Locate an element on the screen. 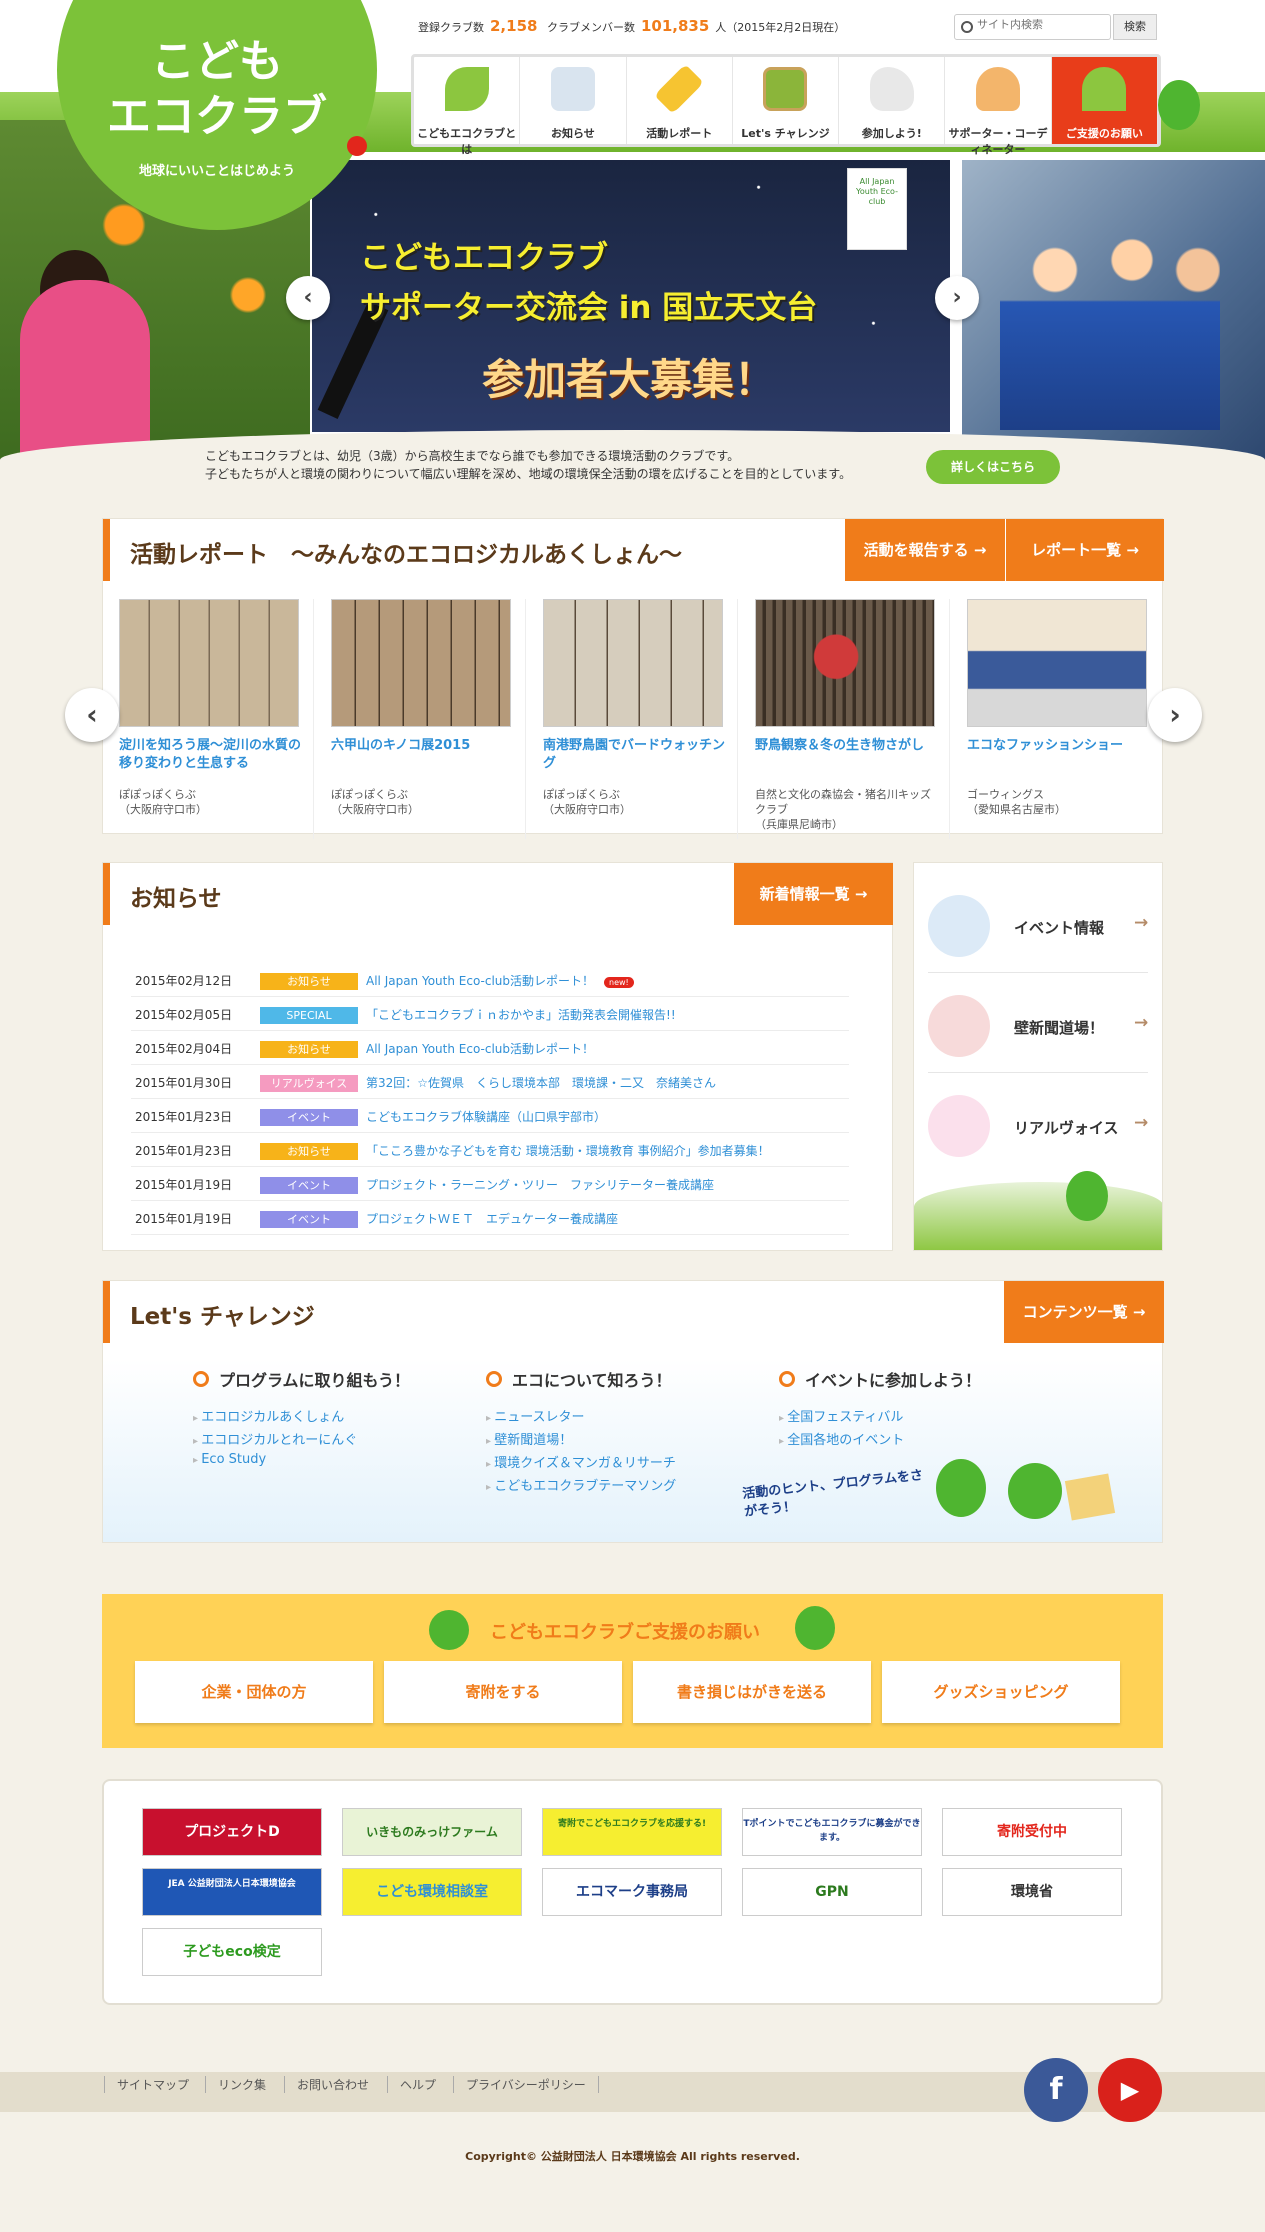 The image size is (1265, 2232). report-card-org: ぽぽっぽくらぶ （大阪府守口市） is located at coordinates (163, 802).